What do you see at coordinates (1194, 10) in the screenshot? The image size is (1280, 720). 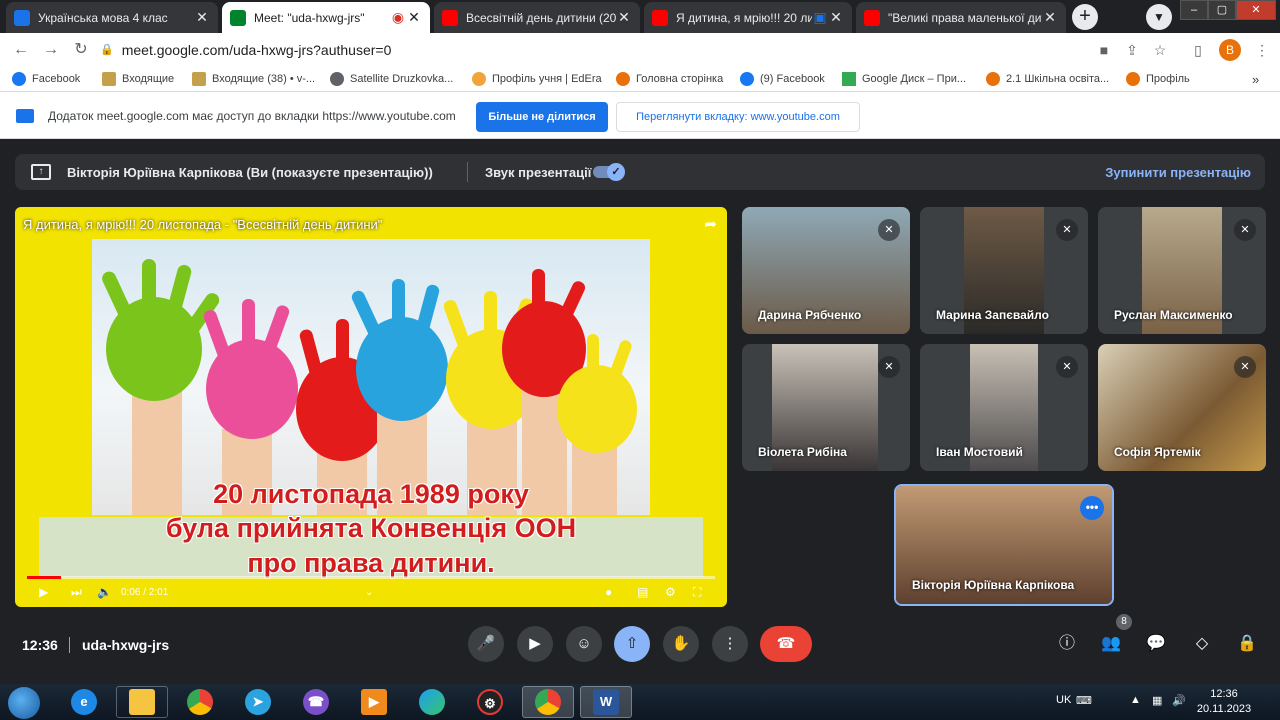 I see `minimize-button: –` at bounding box center [1194, 10].